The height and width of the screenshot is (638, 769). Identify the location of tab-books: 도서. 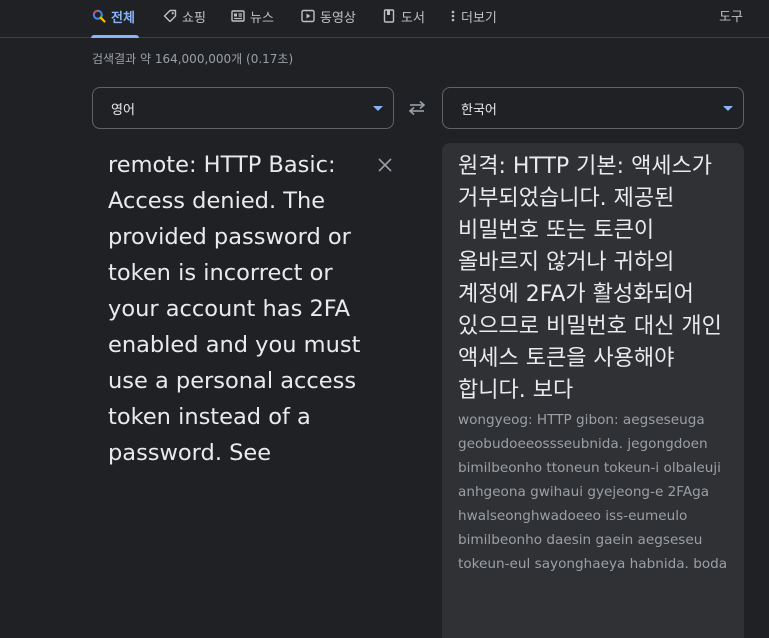
(403, 16).